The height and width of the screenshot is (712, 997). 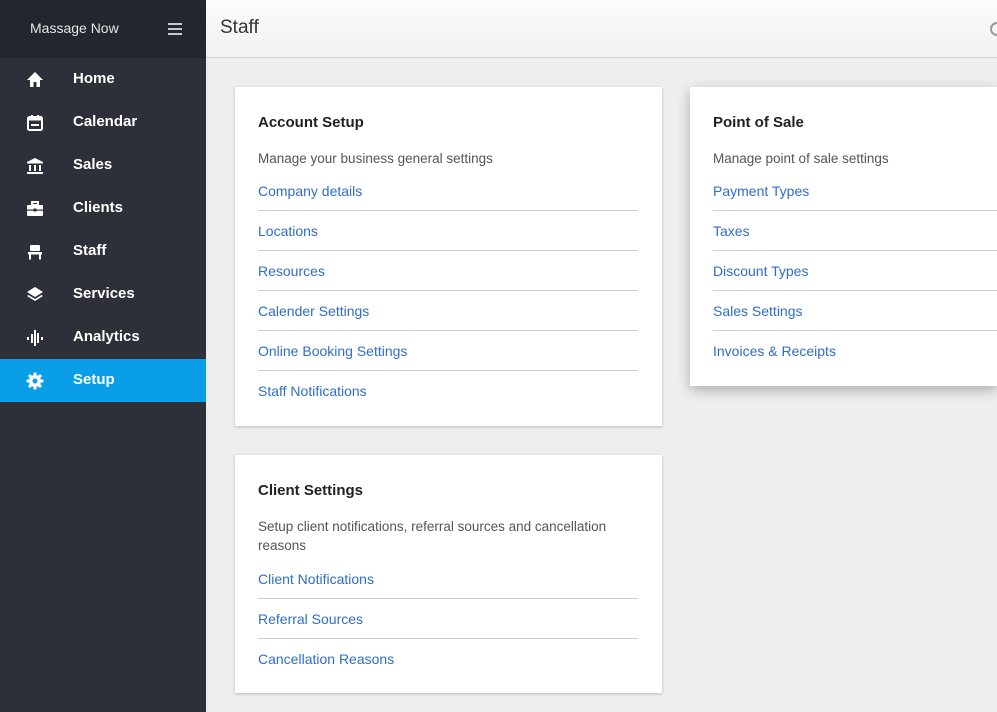 What do you see at coordinates (993, 29) in the screenshot?
I see `search-icon` at bounding box center [993, 29].